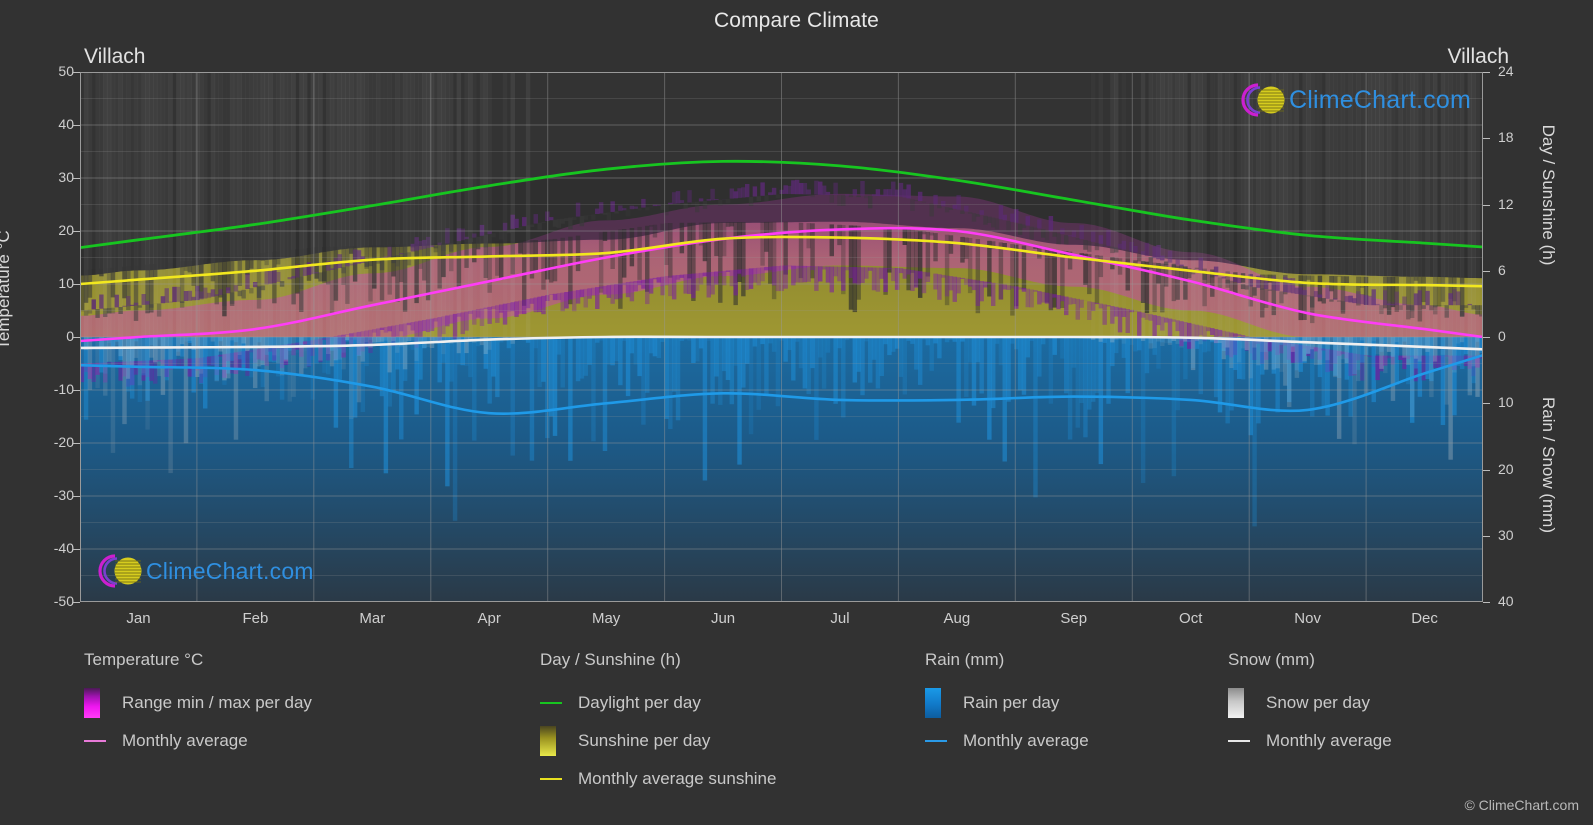 The image size is (1593, 825). What do you see at coordinates (1191, 618) in the screenshot?
I see `x-tick-oct: Oct` at bounding box center [1191, 618].